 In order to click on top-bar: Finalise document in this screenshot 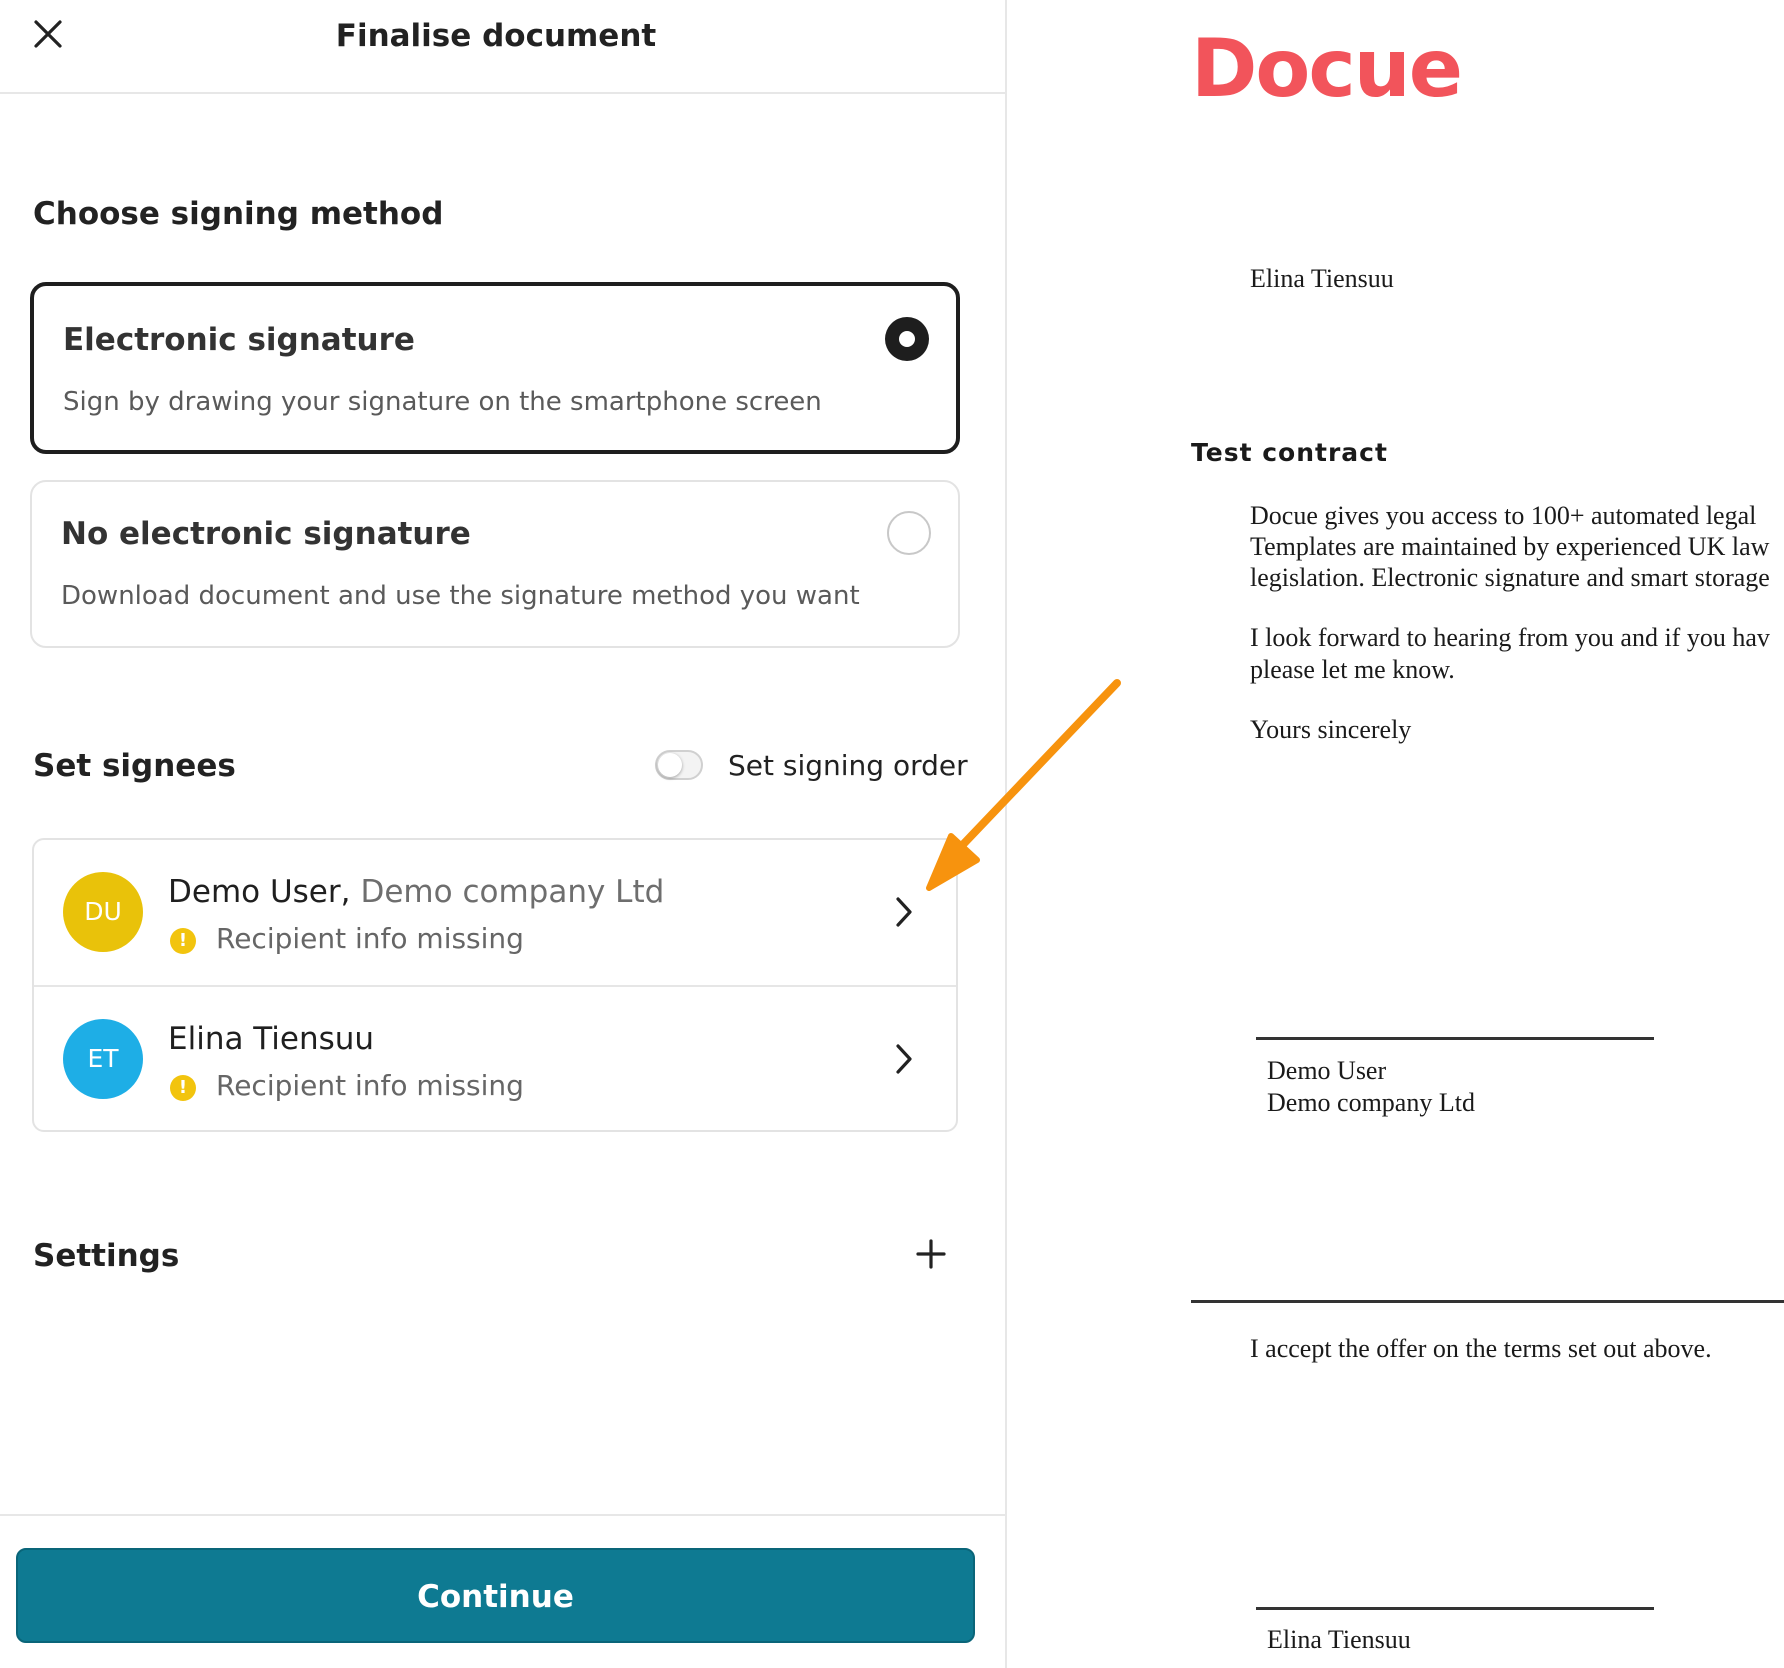, I will do `click(502, 47)`.